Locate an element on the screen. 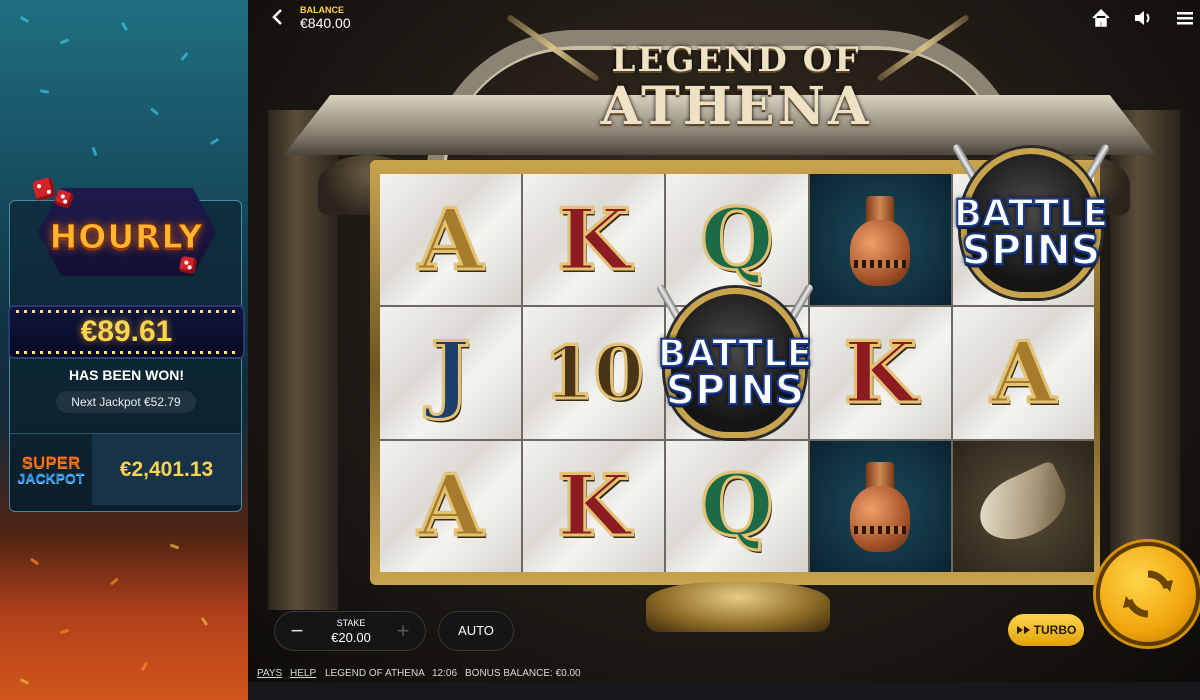 Image resolution: width=1200 pixels, height=700 pixels. back-icon is located at coordinates (277, 17).